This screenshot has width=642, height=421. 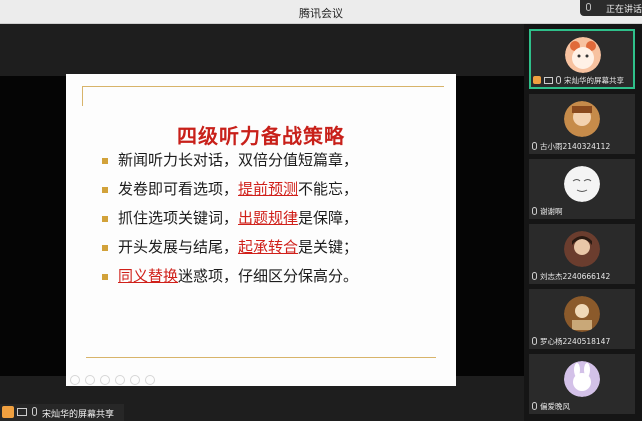 I want to click on slide-toolbar, so click(x=115, y=377).